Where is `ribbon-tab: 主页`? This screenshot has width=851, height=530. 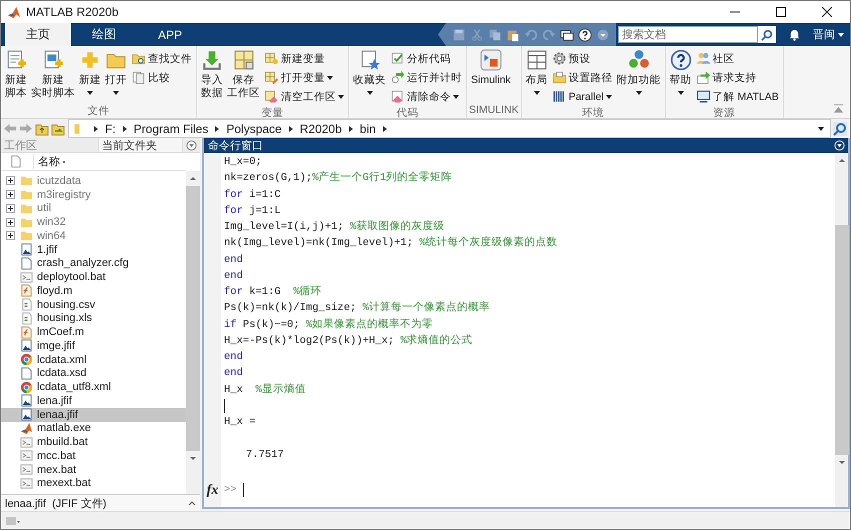 ribbon-tab: 主页 is located at coordinates (38, 34).